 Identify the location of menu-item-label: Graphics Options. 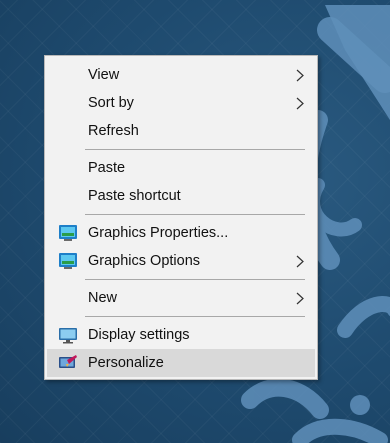
(144, 261).